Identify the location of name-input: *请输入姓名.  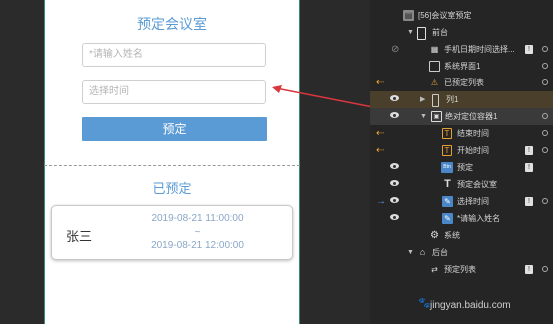
(174, 55).